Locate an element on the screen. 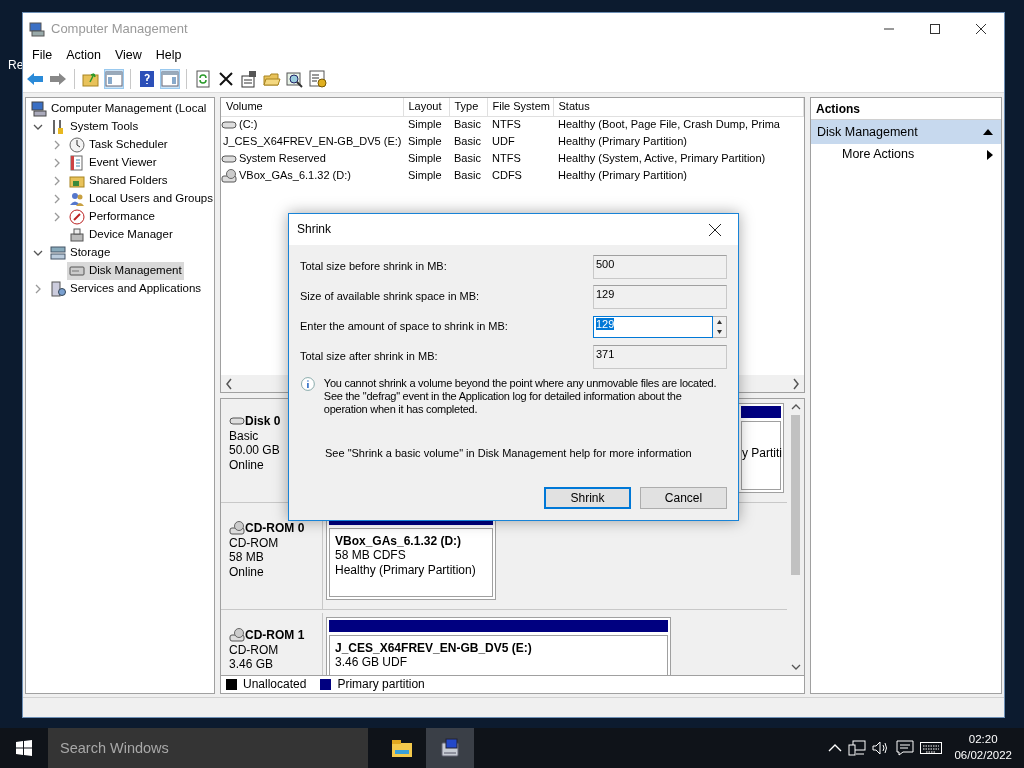 The height and width of the screenshot is (768, 1024). dialog-button: Shrink is located at coordinates (587, 498).